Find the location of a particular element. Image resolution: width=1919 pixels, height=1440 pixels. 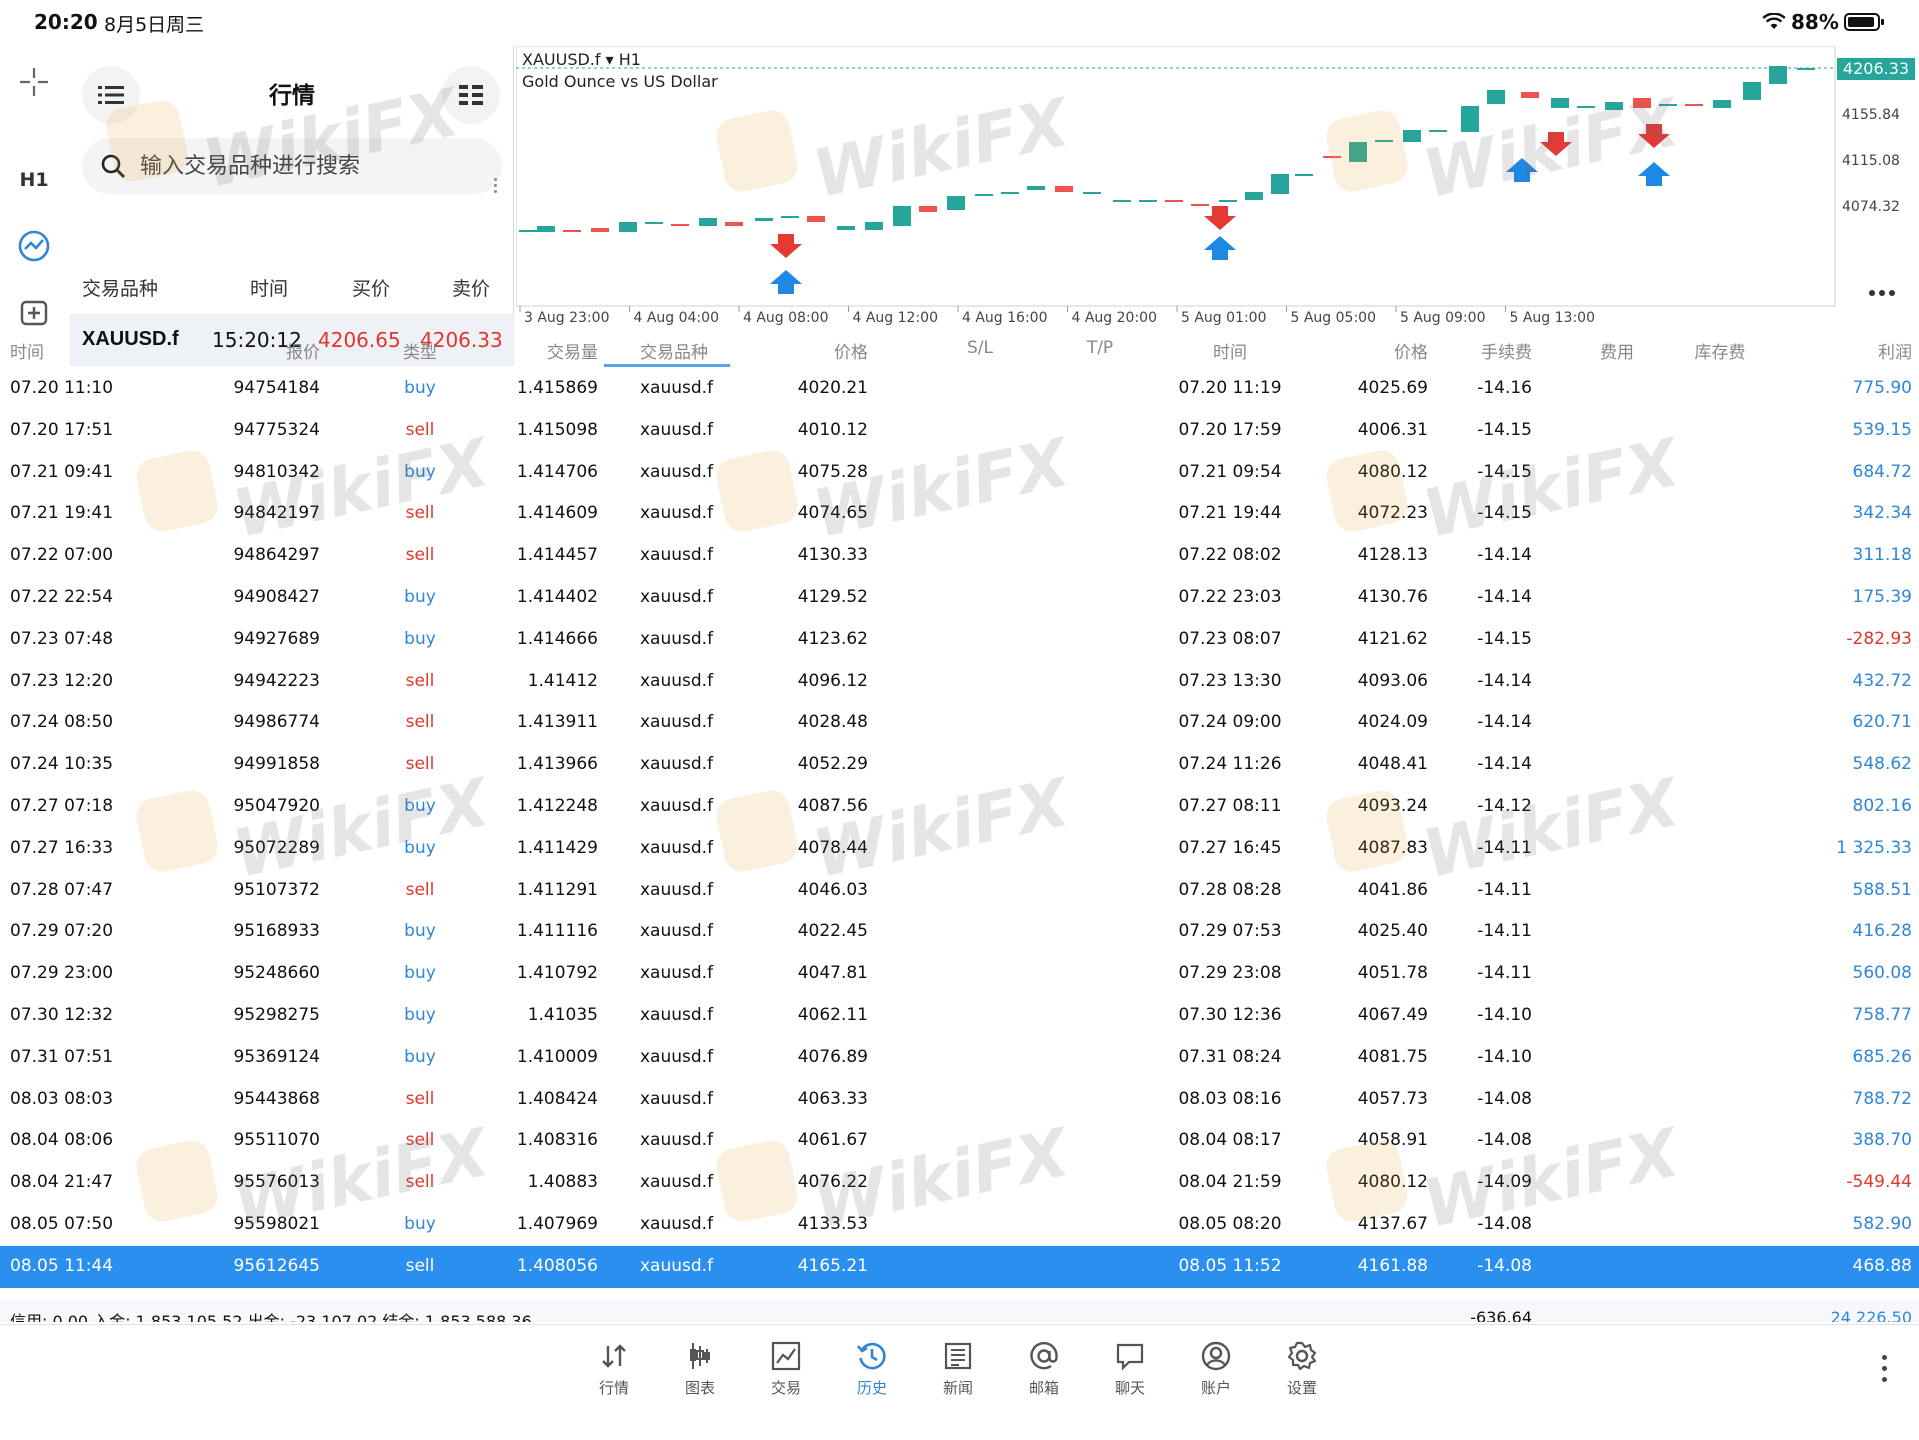

row-open-price: 4087.56 is located at coordinates (832, 805).